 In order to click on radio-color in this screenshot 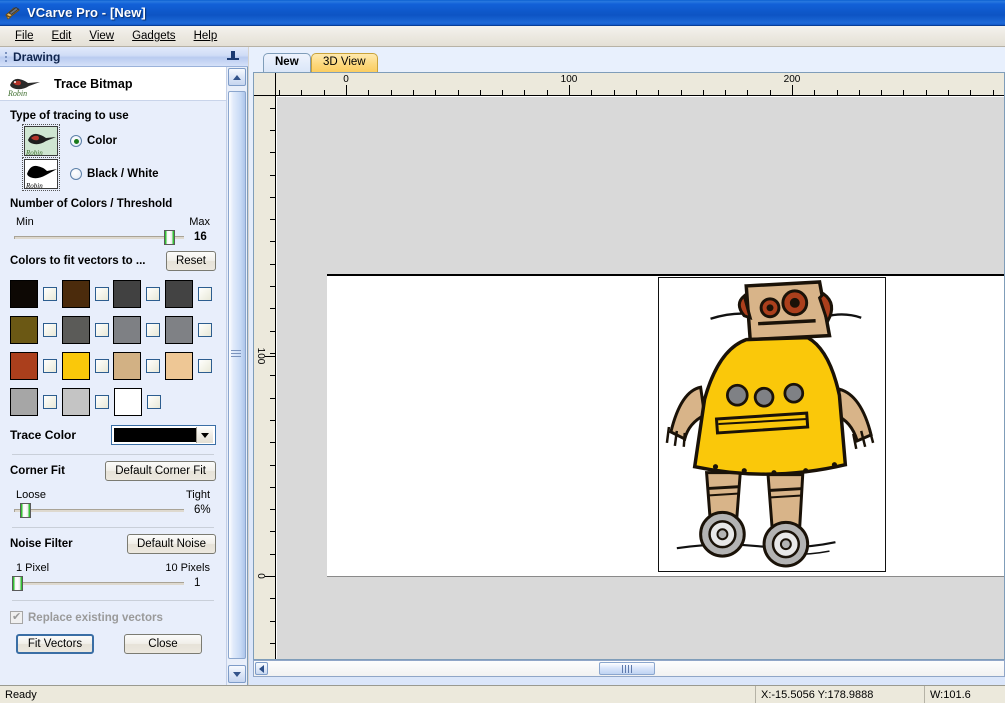, I will do `click(76, 141)`.